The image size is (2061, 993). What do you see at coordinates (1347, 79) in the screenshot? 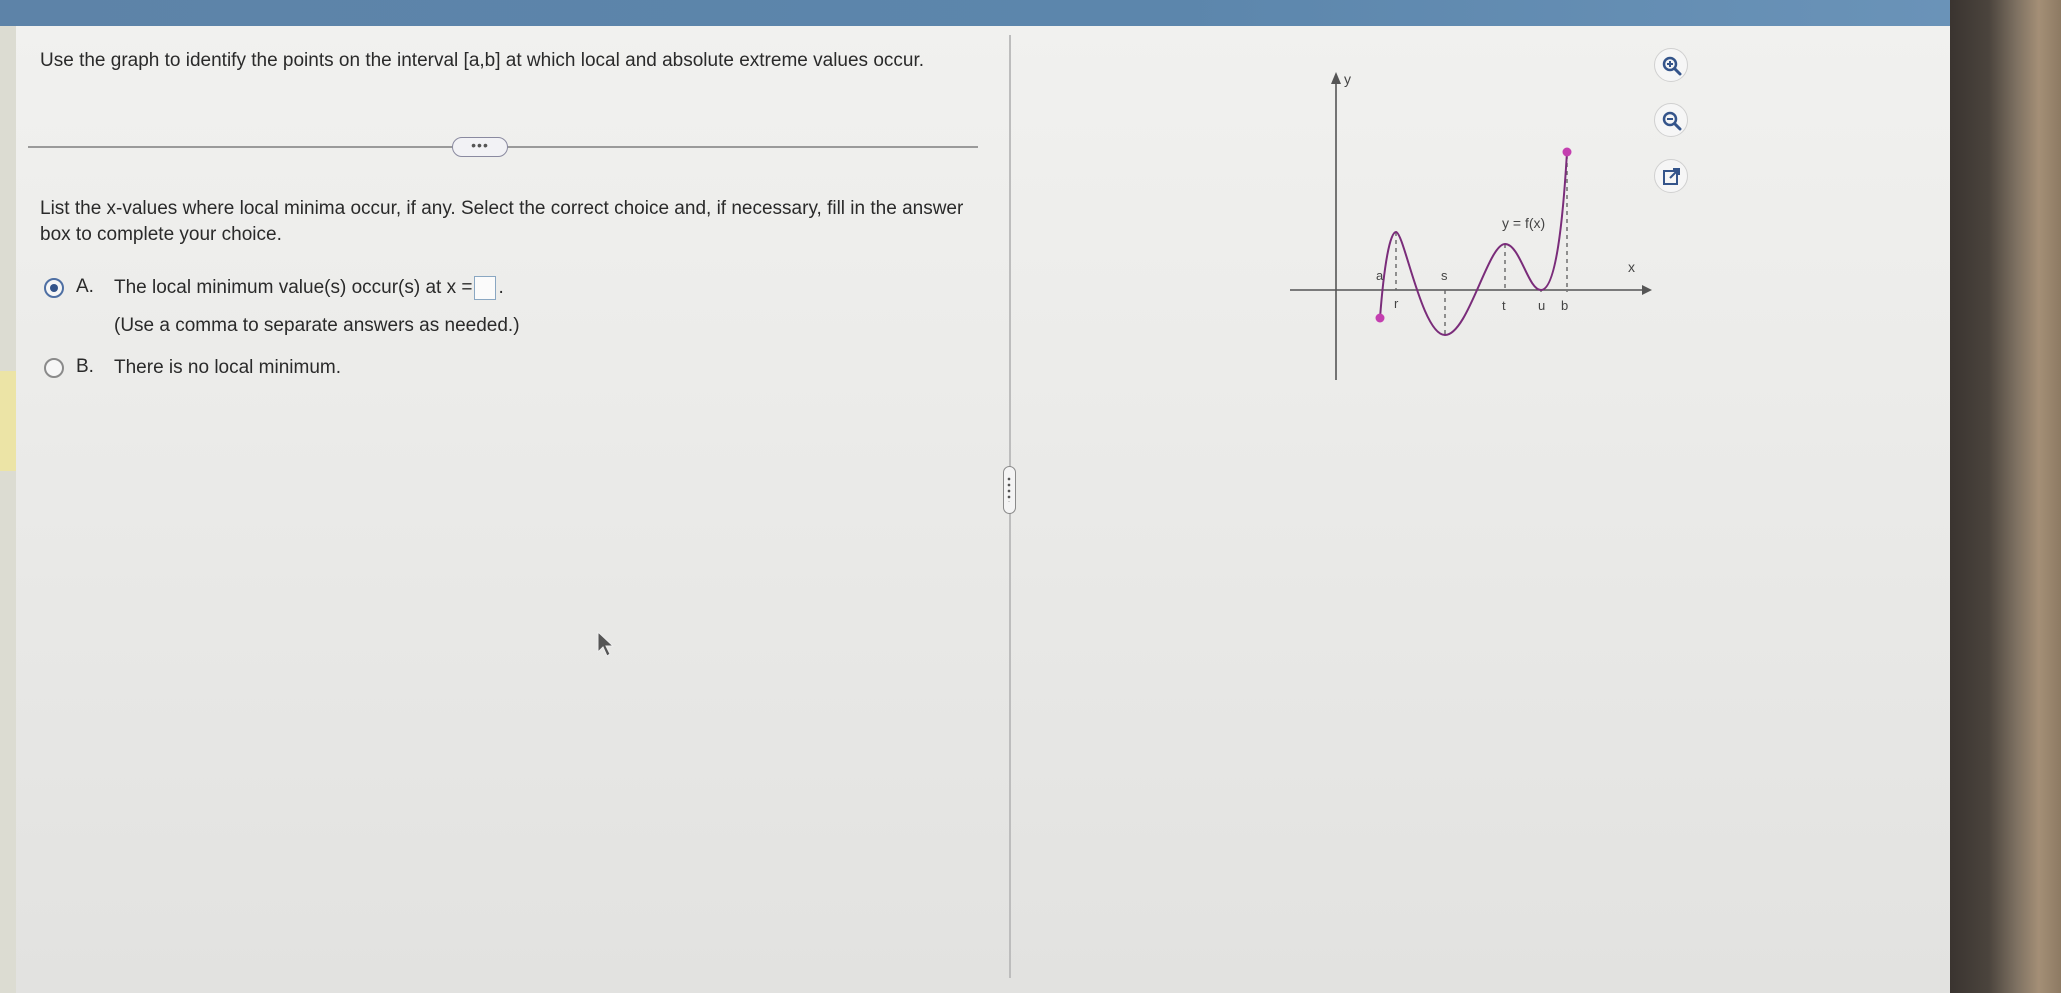
I see `y-axis-label: y` at bounding box center [1347, 79].